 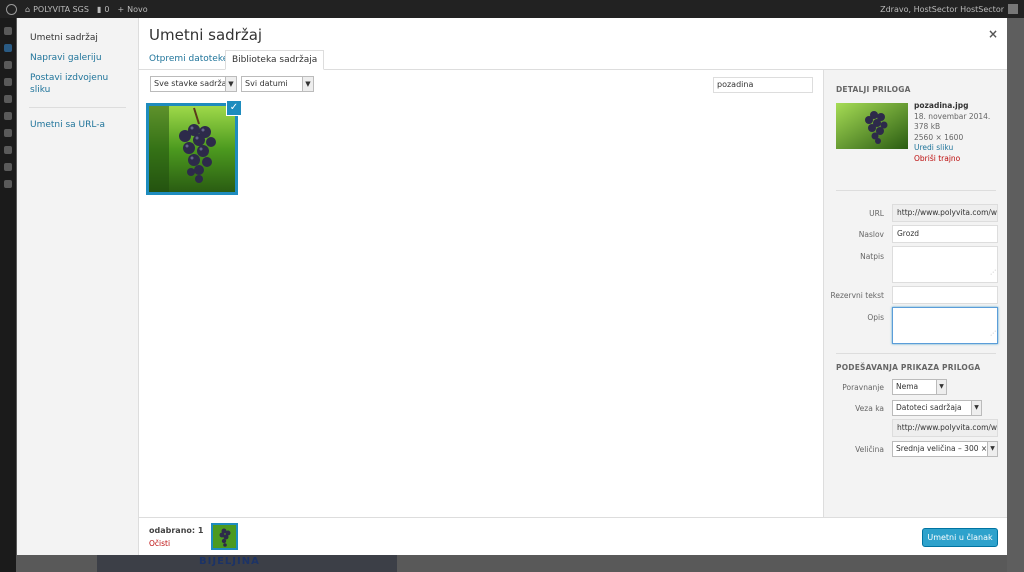 I want to click on media-toolbar: odabrano: 1 Očisti Umetni u članak, so click(x=573, y=536).